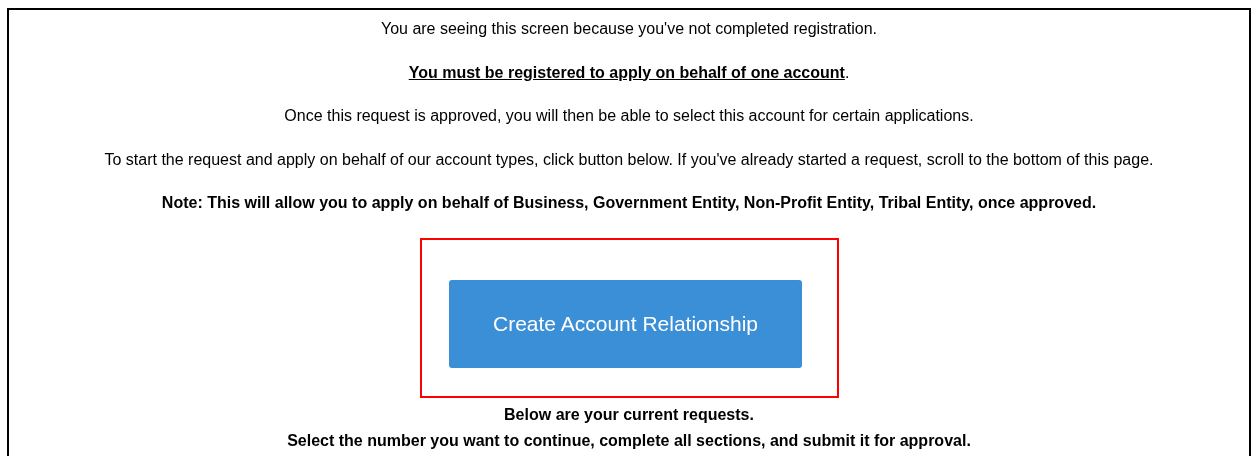 Image resolution: width=1255 pixels, height=456 pixels. What do you see at coordinates (629, 116) in the screenshot?
I see `instruction-text: Once this request is approved, you will then be able to select this account for certain applications.` at bounding box center [629, 116].